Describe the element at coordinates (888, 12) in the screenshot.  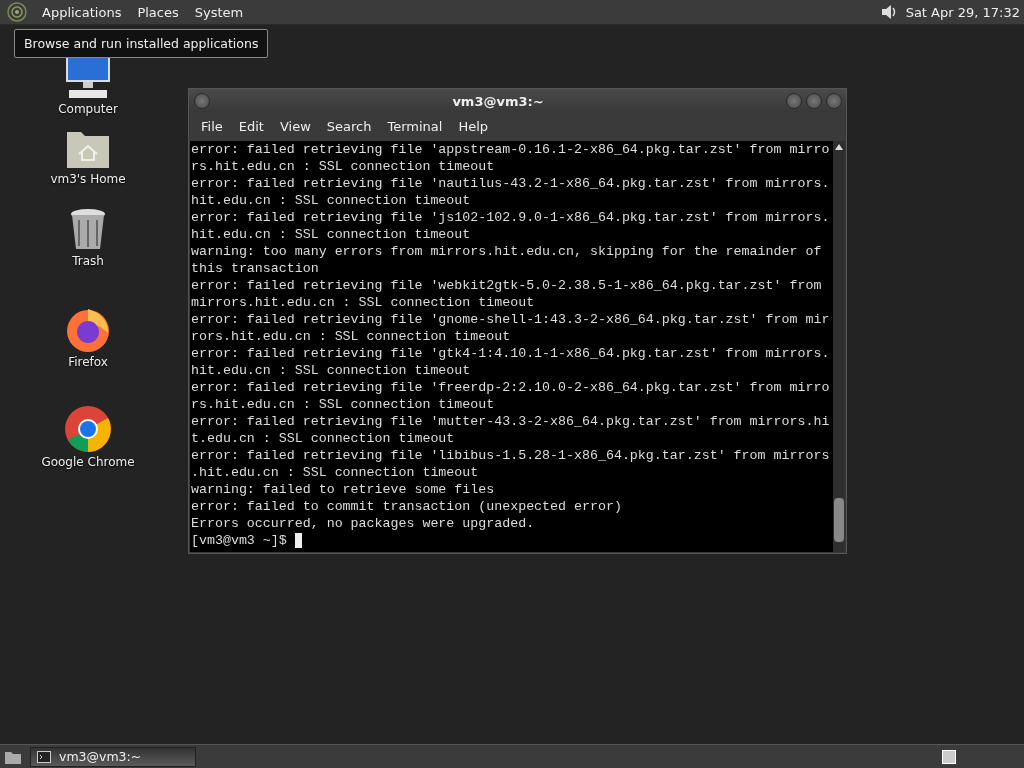
I see `speaker-icon` at that location.